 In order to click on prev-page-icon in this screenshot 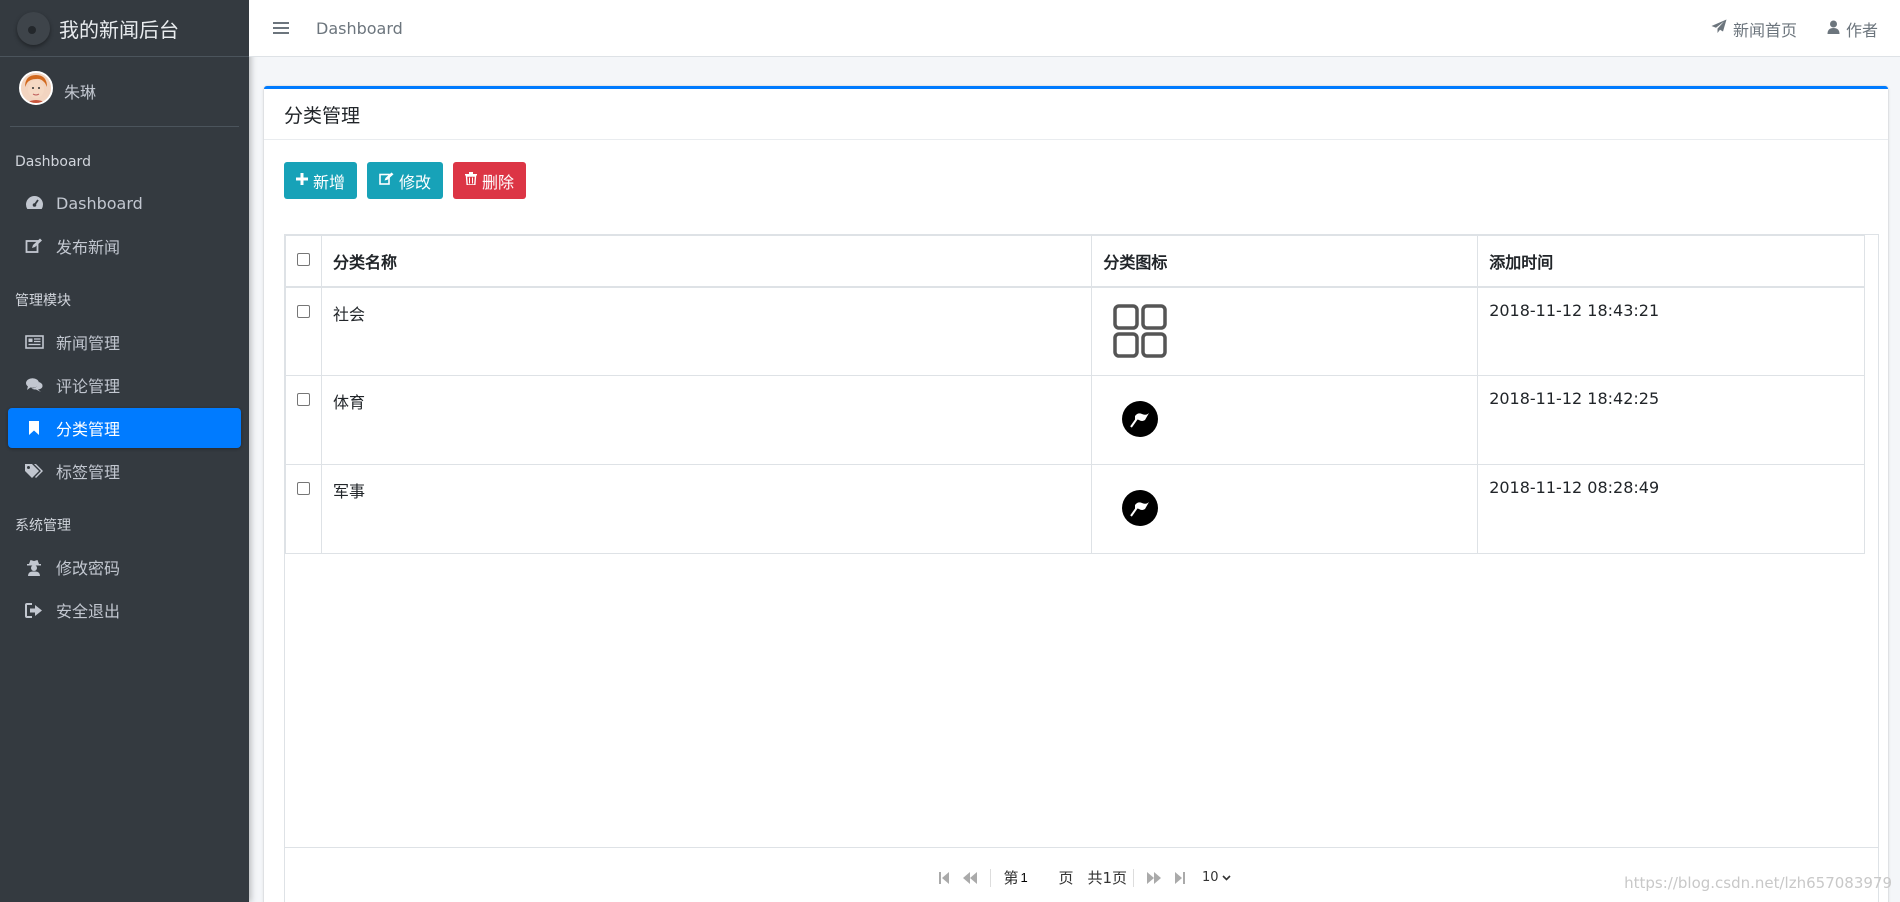, I will do `click(970, 878)`.